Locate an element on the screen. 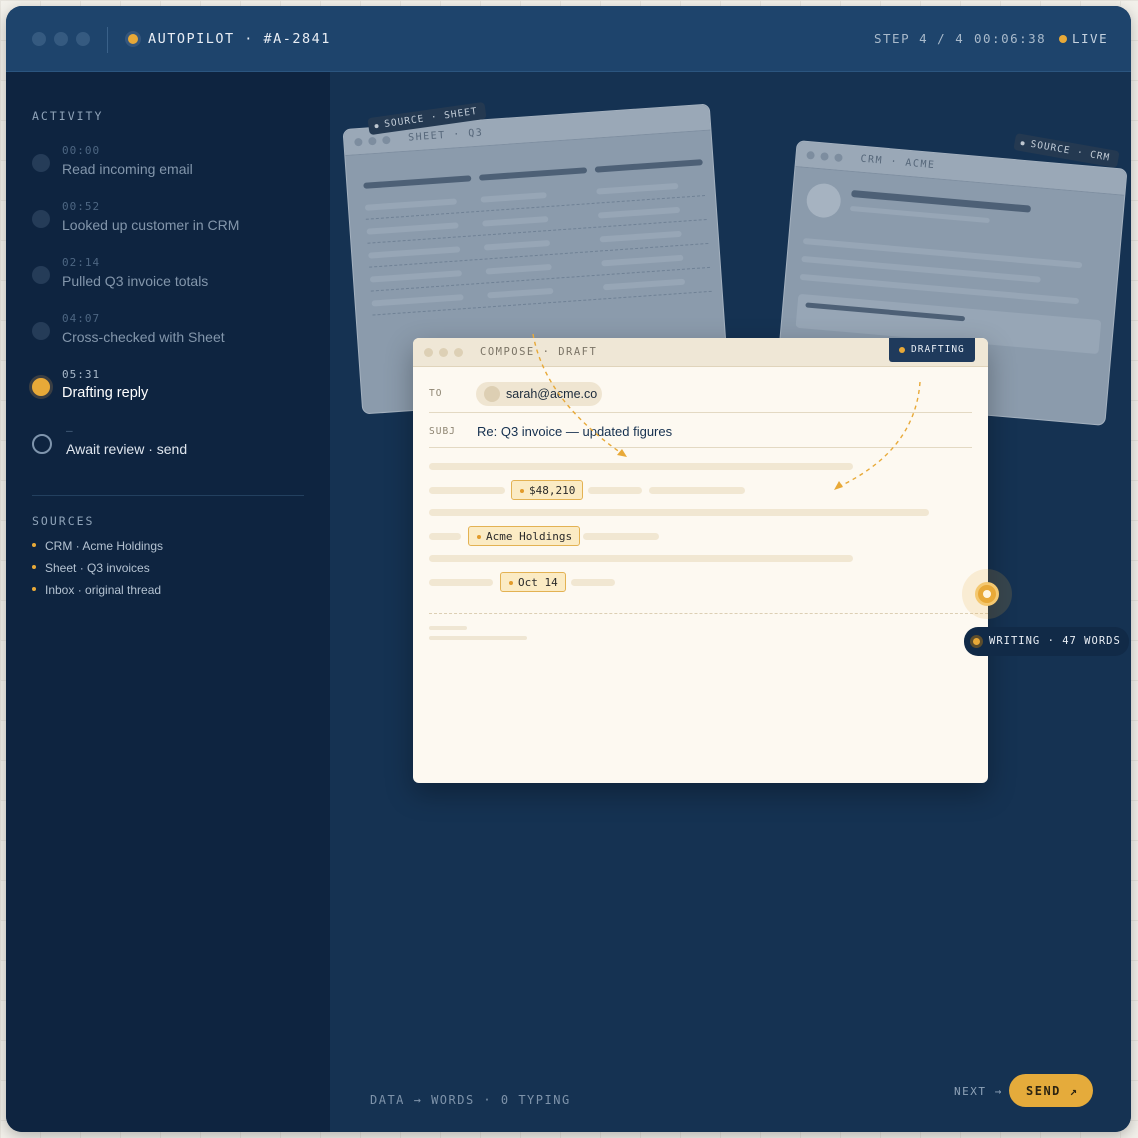 Image resolution: width=1138 pixels, height=1138 pixels. window-zoom-dot is located at coordinates (83, 39).